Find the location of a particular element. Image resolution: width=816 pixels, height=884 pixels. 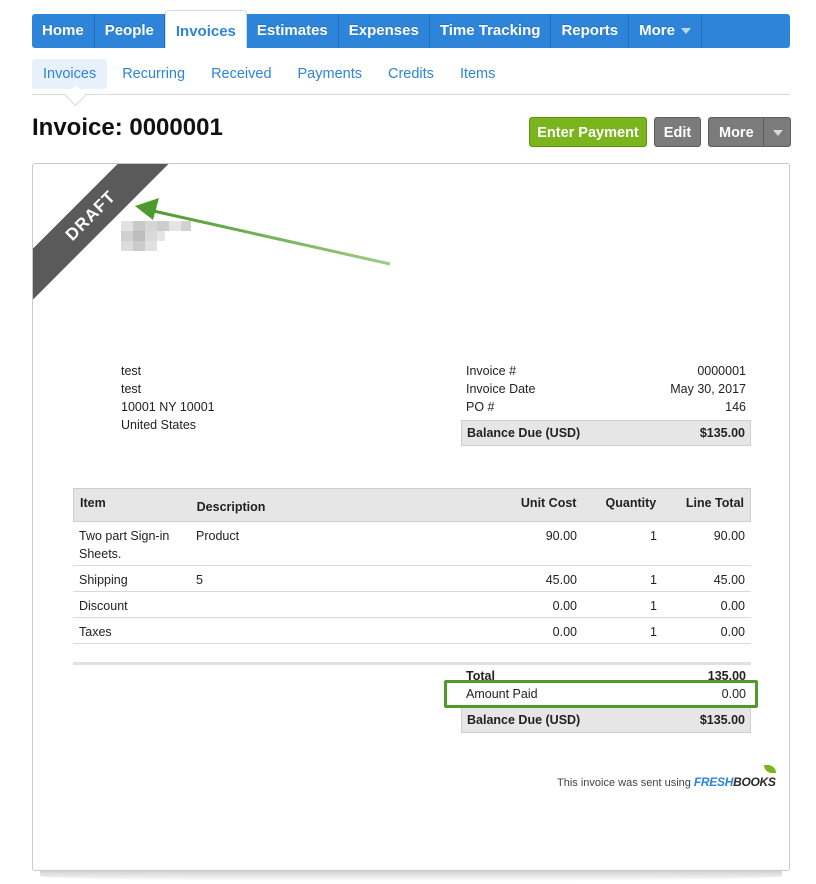

table-row: Shipping 5 45.00 1 45.00 is located at coordinates (412, 579).